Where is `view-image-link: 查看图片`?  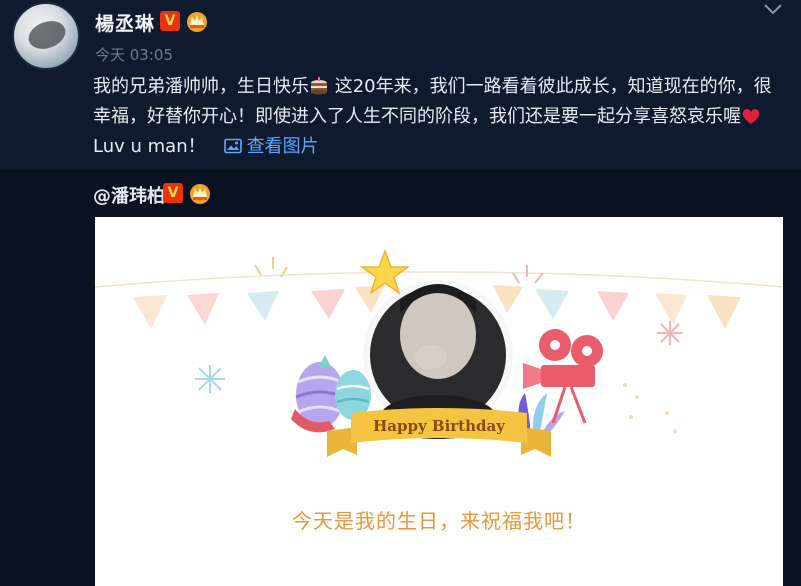
view-image-link: 查看图片 is located at coordinates (271, 146).